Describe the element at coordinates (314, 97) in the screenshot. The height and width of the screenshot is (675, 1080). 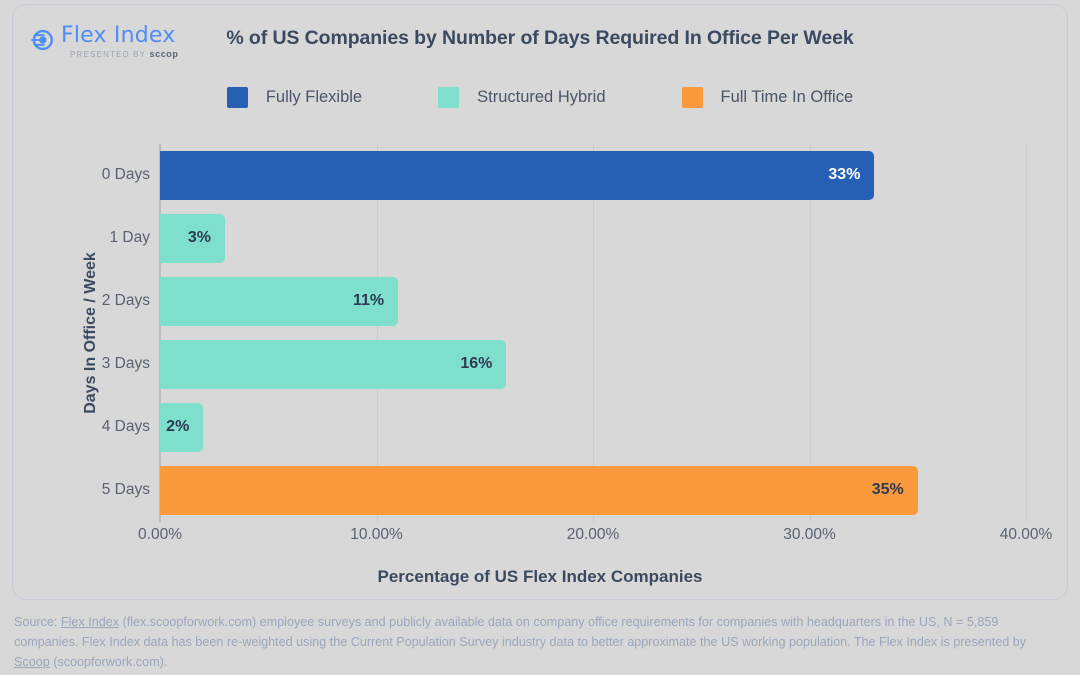
I see `legend-label: Fully Flexible` at that location.